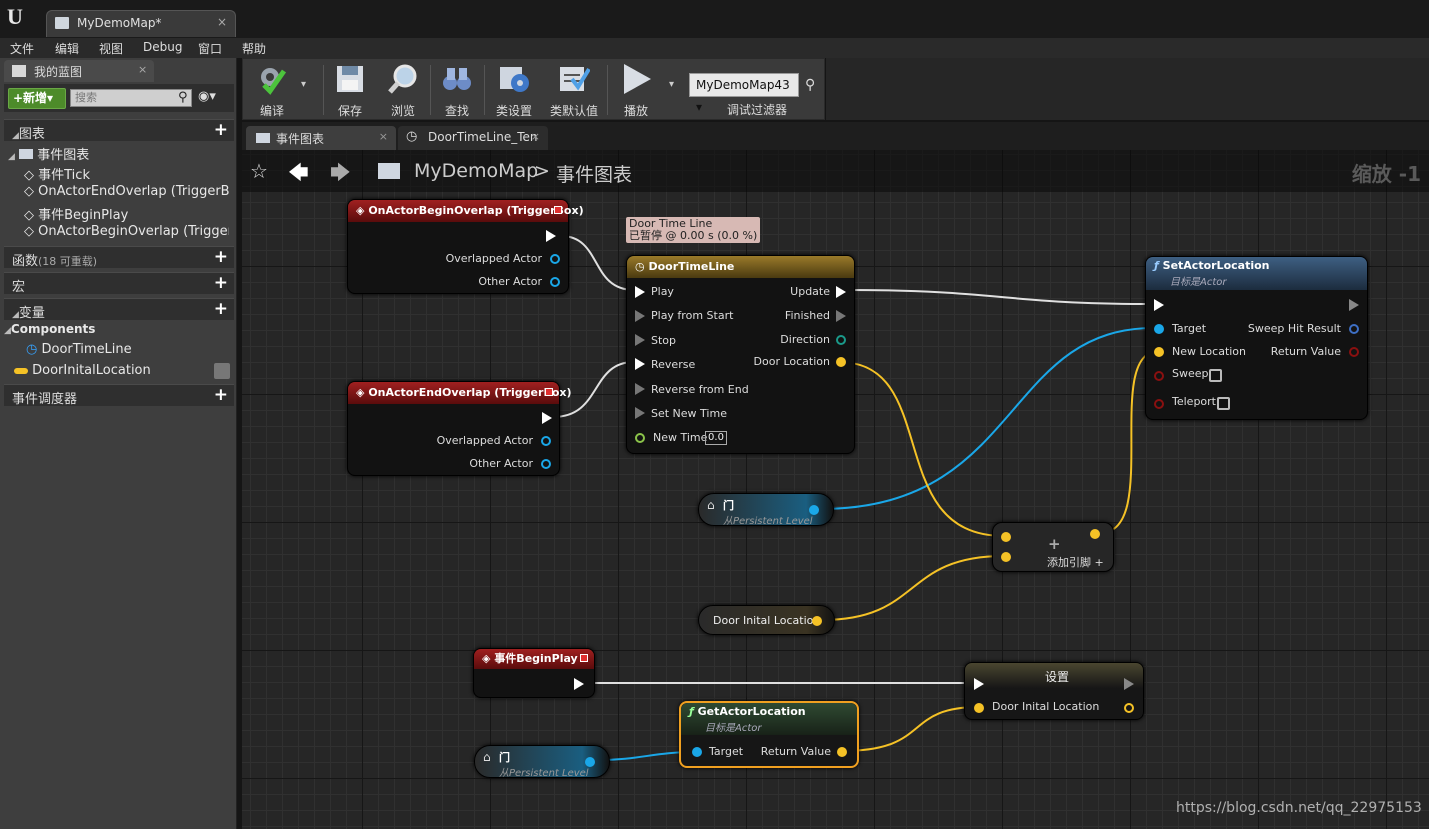 The image size is (1429, 829). What do you see at coordinates (119, 309) in the screenshot?
I see `section-variables: ◢变量 +` at bounding box center [119, 309].